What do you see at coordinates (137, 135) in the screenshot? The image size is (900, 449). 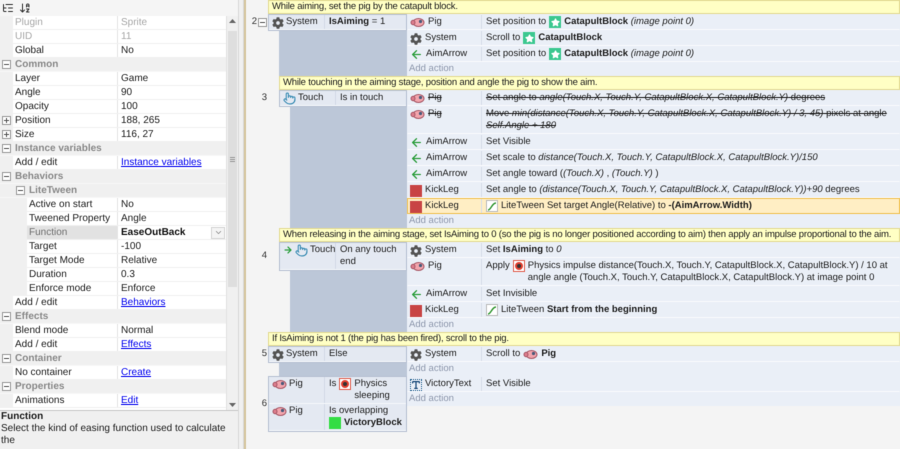 I see `property-value: 116, 27` at bounding box center [137, 135].